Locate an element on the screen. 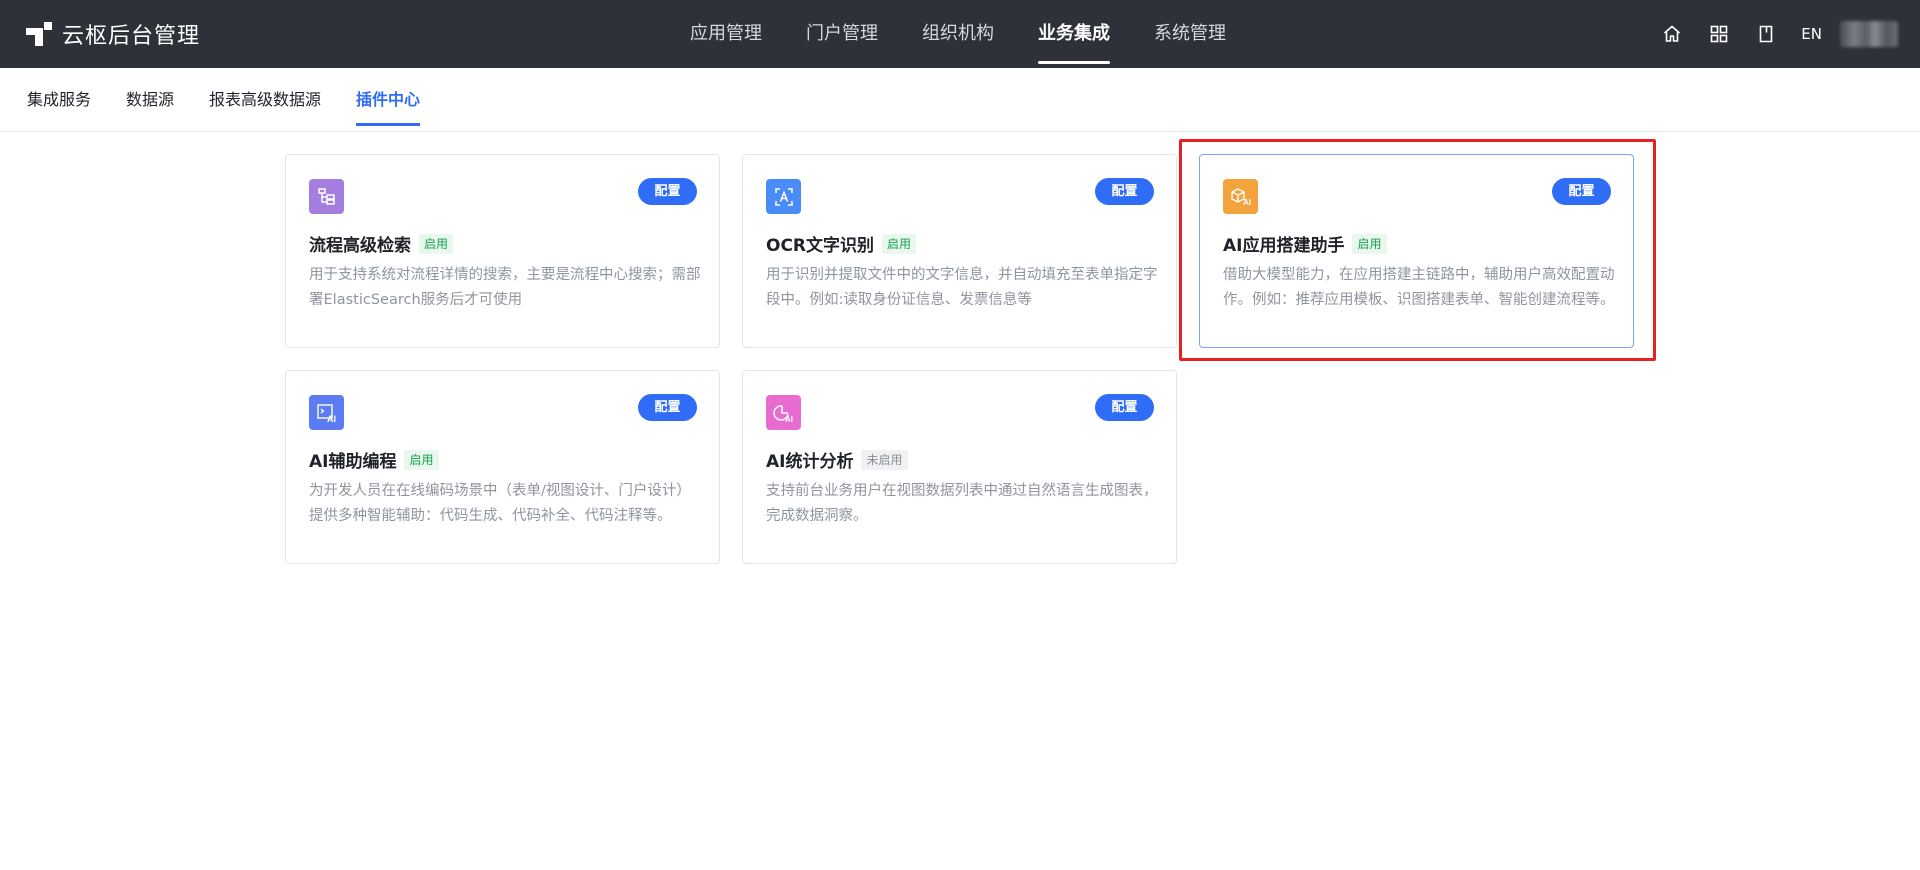  nav-item-business-integration: 业务集成 is located at coordinates (1074, 34).